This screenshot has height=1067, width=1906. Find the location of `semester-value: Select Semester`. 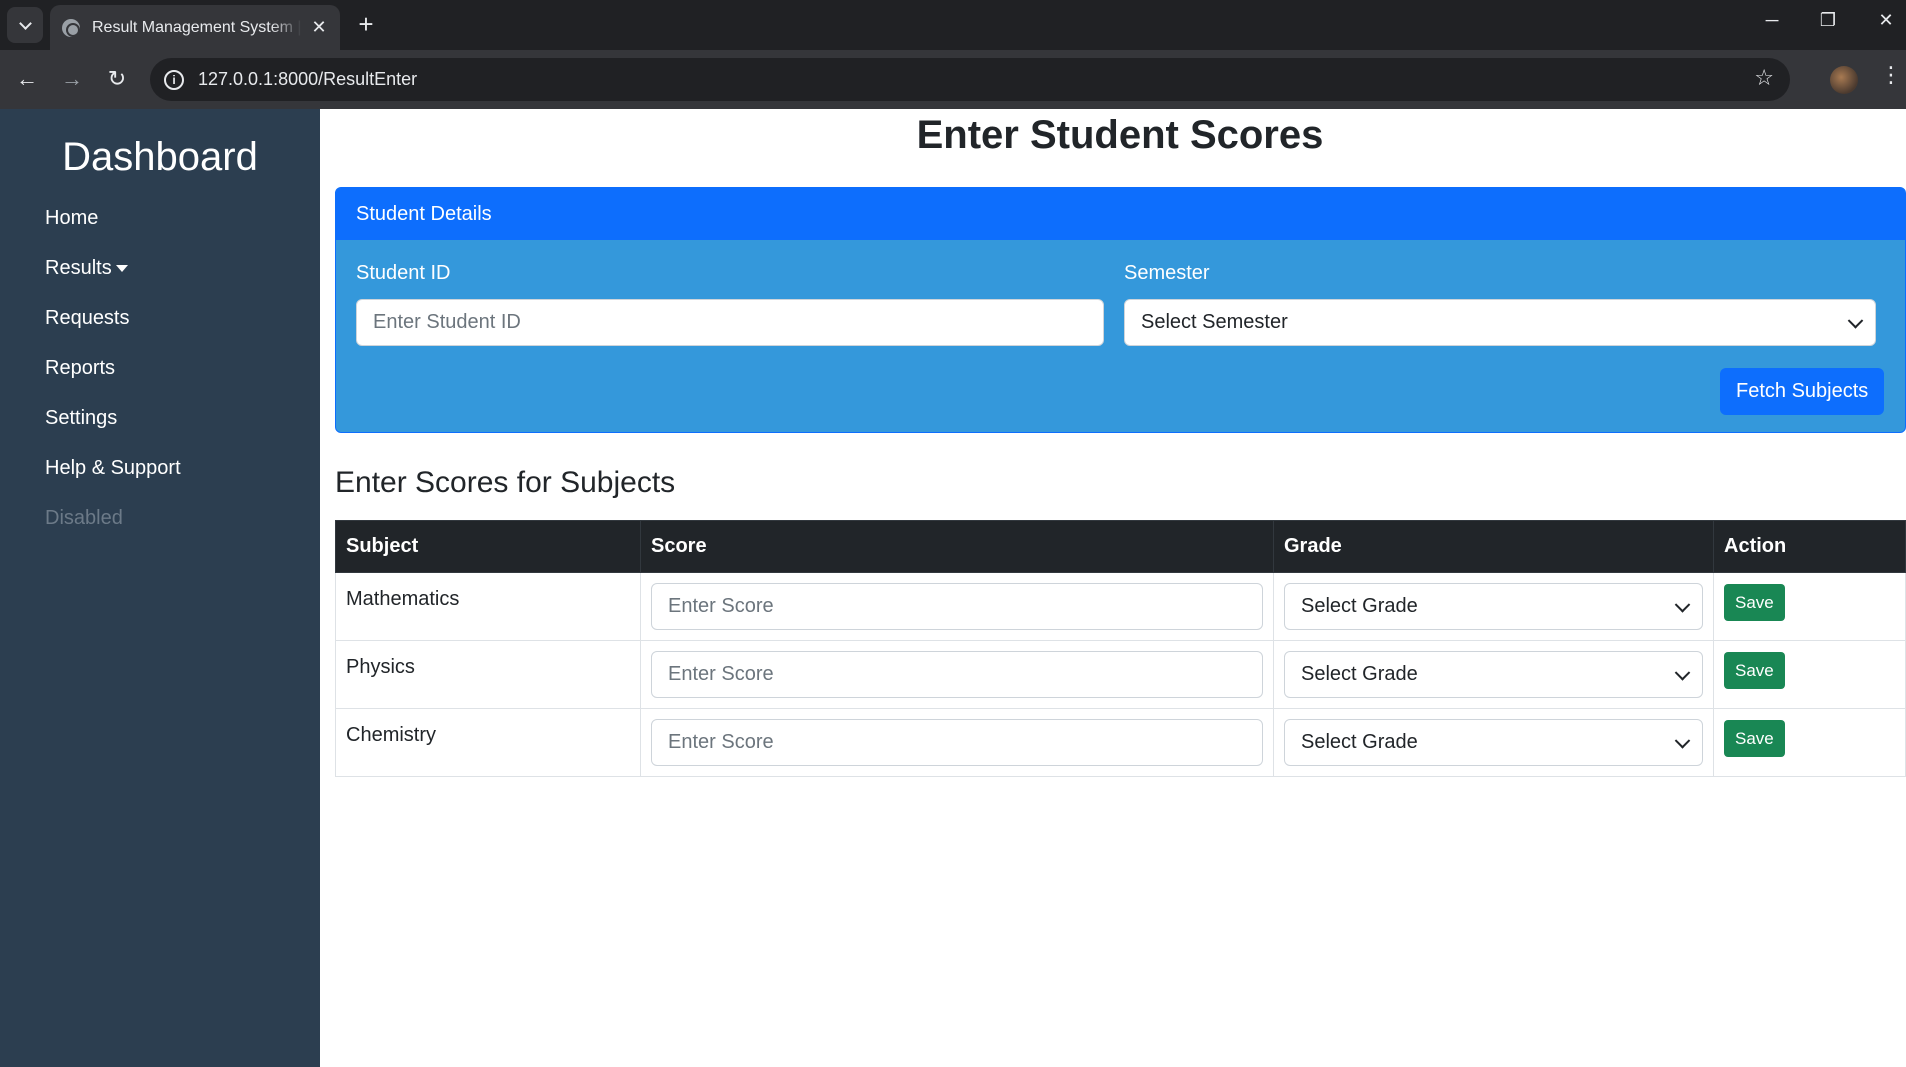

semester-value: Select Semester is located at coordinates (1214, 322).